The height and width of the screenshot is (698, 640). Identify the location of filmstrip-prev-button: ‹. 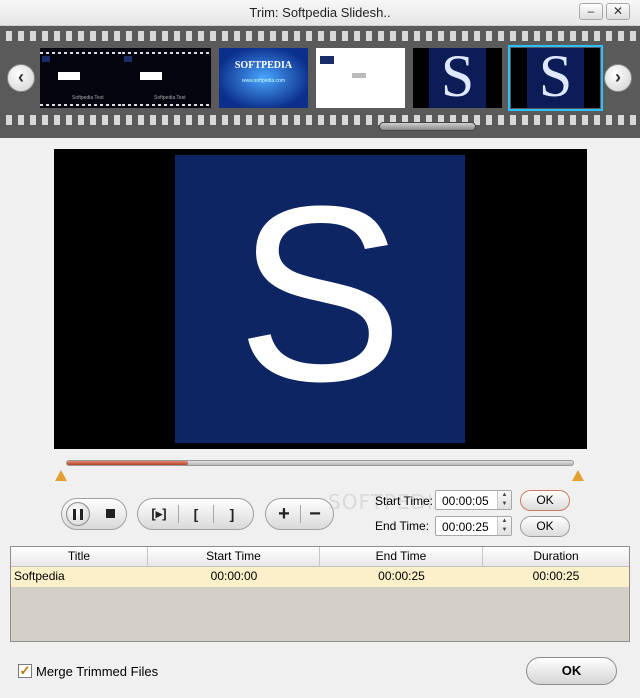
(21, 78).